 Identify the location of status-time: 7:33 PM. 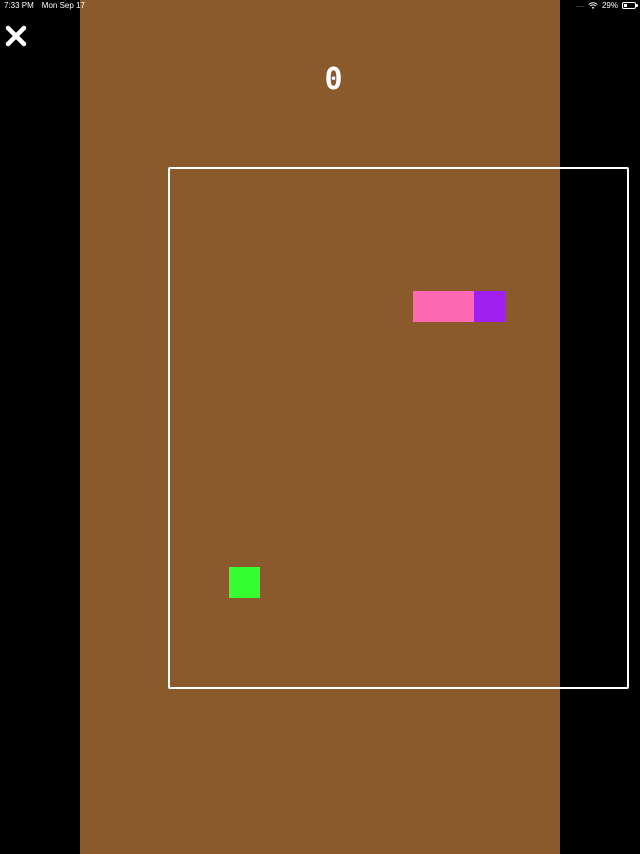
(19, 5).